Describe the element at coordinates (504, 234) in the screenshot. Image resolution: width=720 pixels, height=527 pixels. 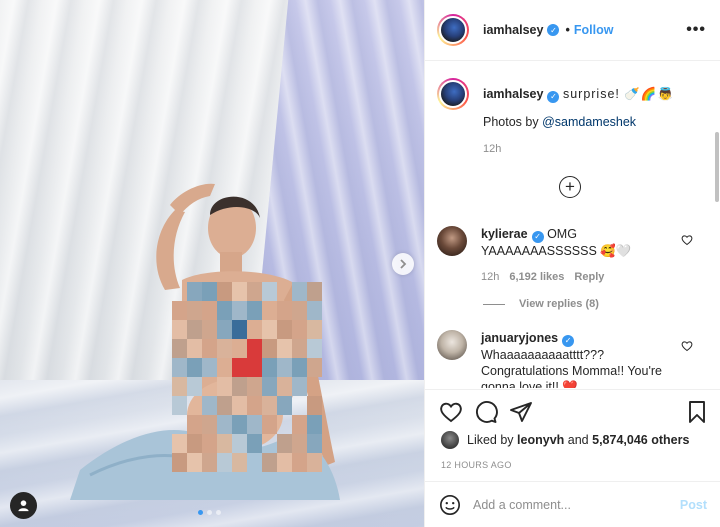
I see `commenter-username: kylierae` at that location.